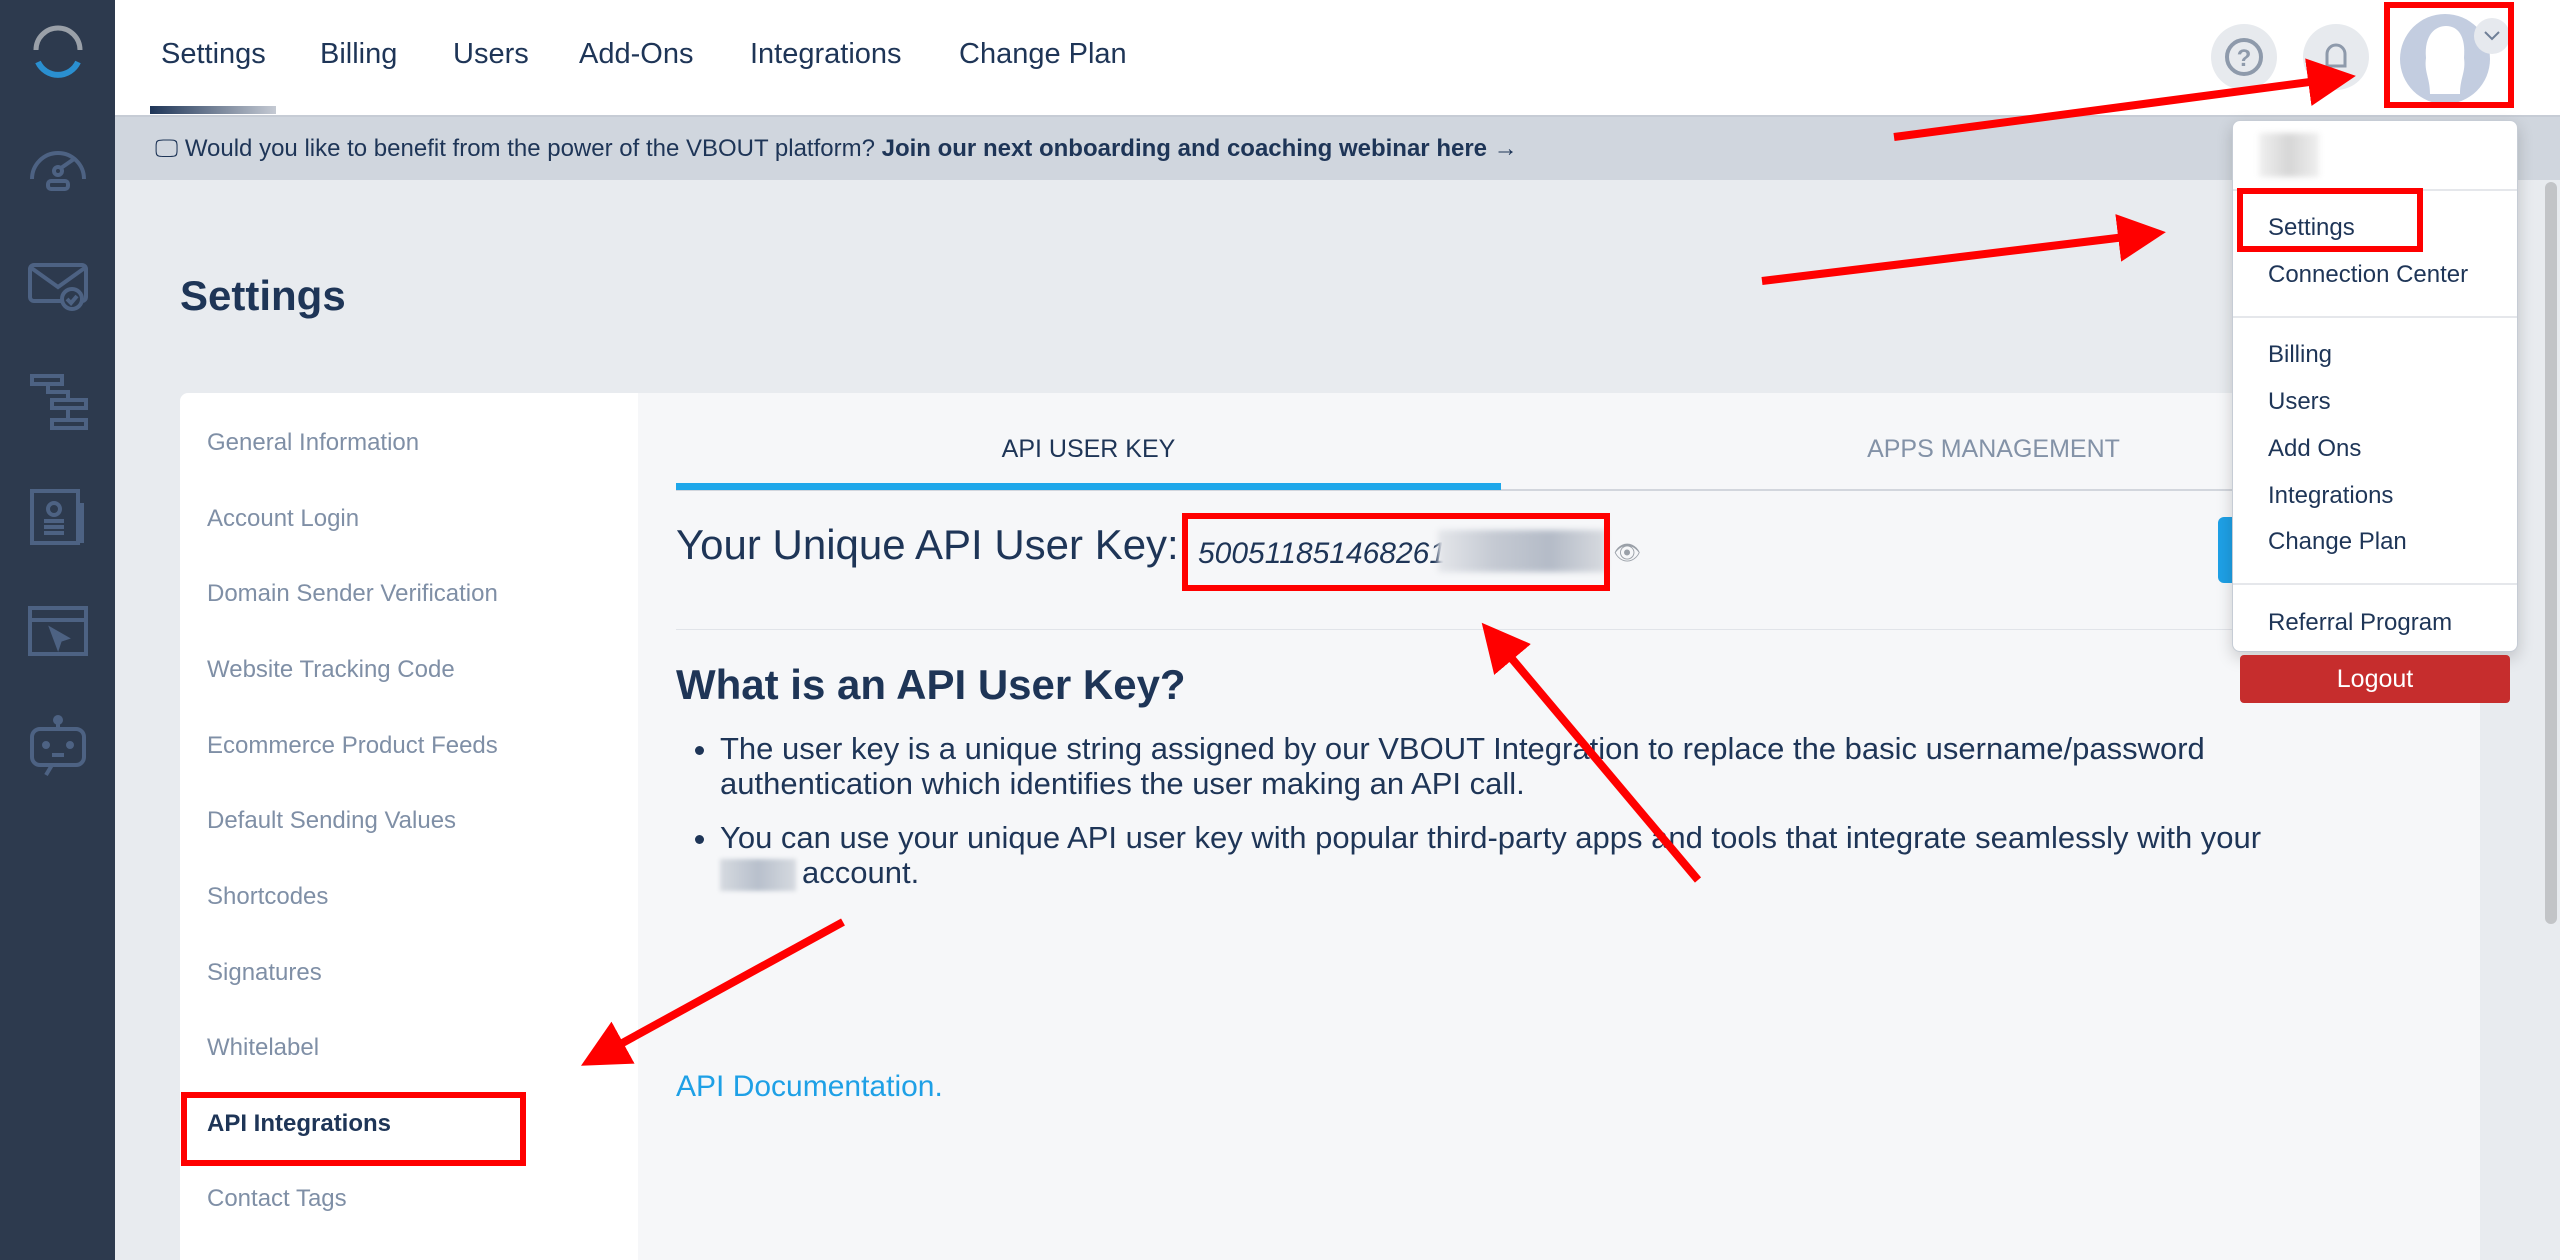  What do you see at coordinates (58, 402) in the screenshot?
I see `workflow-icon` at bounding box center [58, 402].